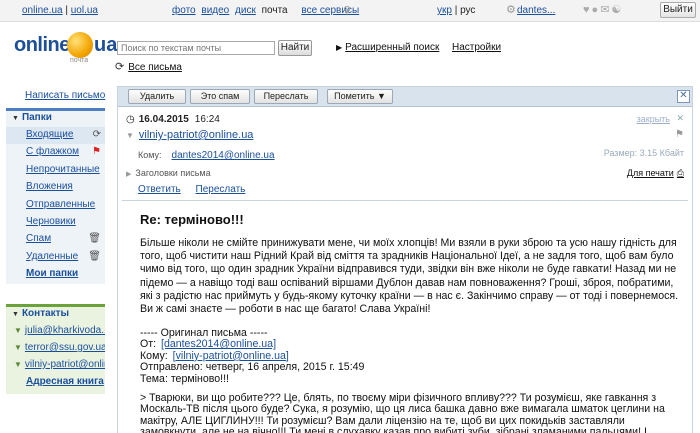 This screenshot has height=433, width=700. Describe the element at coordinates (655, 173) in the screenshot. I see `print-link: Для печати ⎙` at that location.